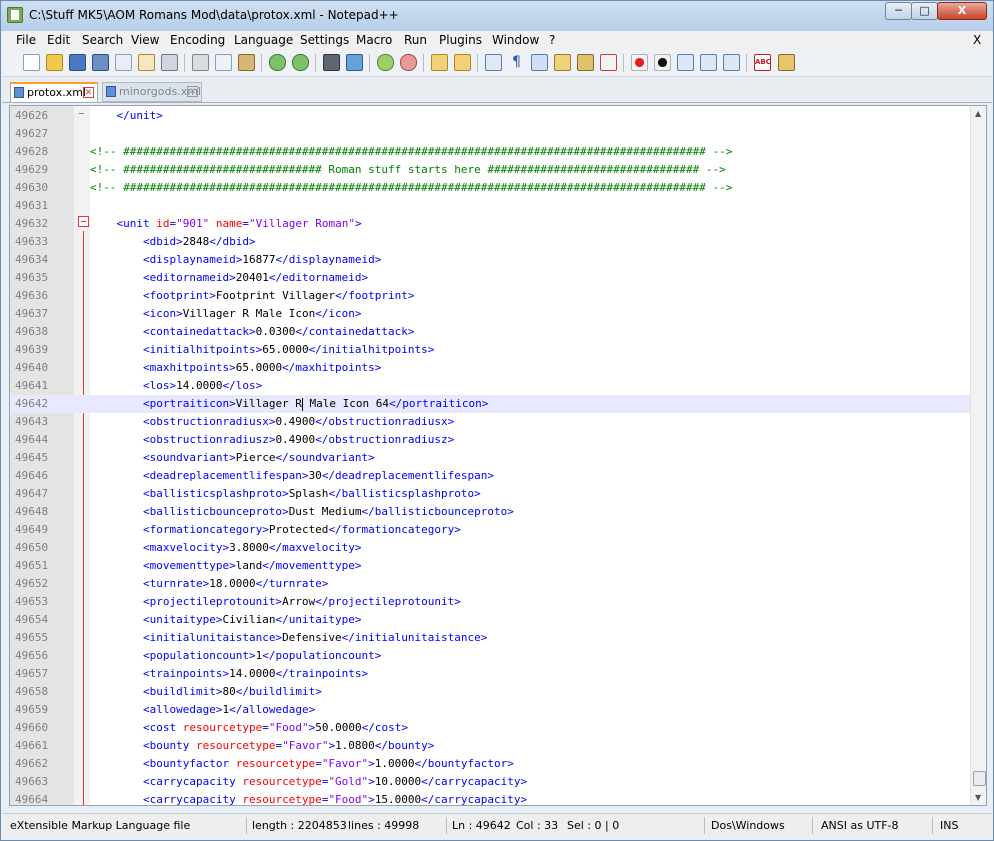 Image resolution: width=994 pixels, height=841 pixels. I want to click on play-macro-icon, so click(685, 62).